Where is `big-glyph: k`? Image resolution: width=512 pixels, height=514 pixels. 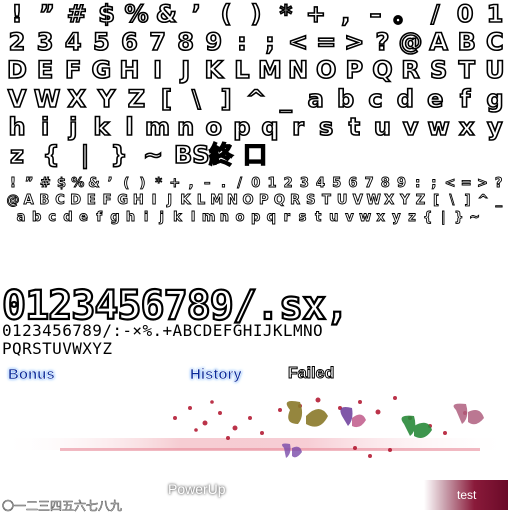
big-glyph: k is located at coordinates (102, 127).